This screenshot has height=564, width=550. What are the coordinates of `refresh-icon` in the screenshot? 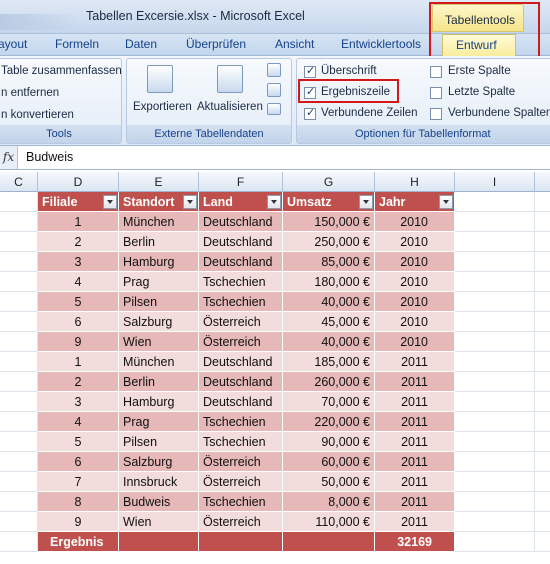 It's located at (230, 79).